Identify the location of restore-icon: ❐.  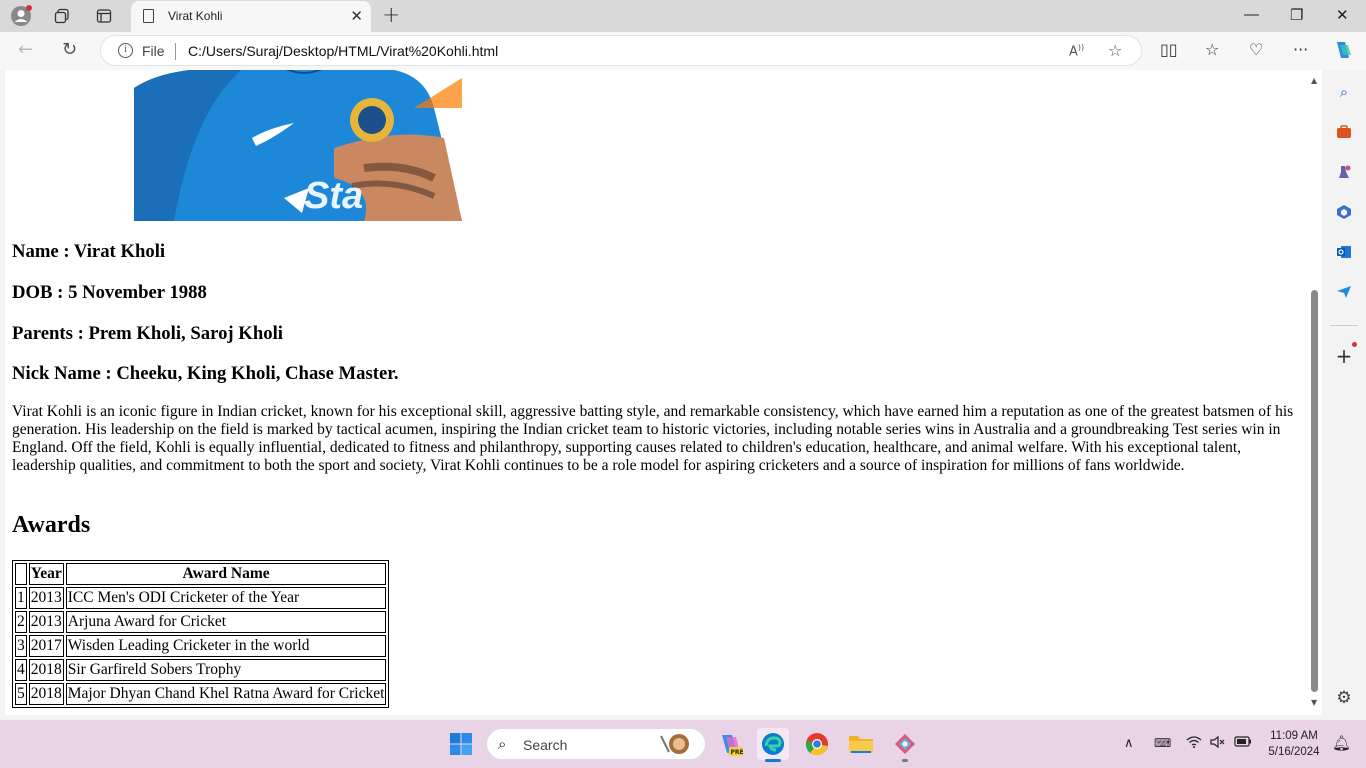
(1296, 15).